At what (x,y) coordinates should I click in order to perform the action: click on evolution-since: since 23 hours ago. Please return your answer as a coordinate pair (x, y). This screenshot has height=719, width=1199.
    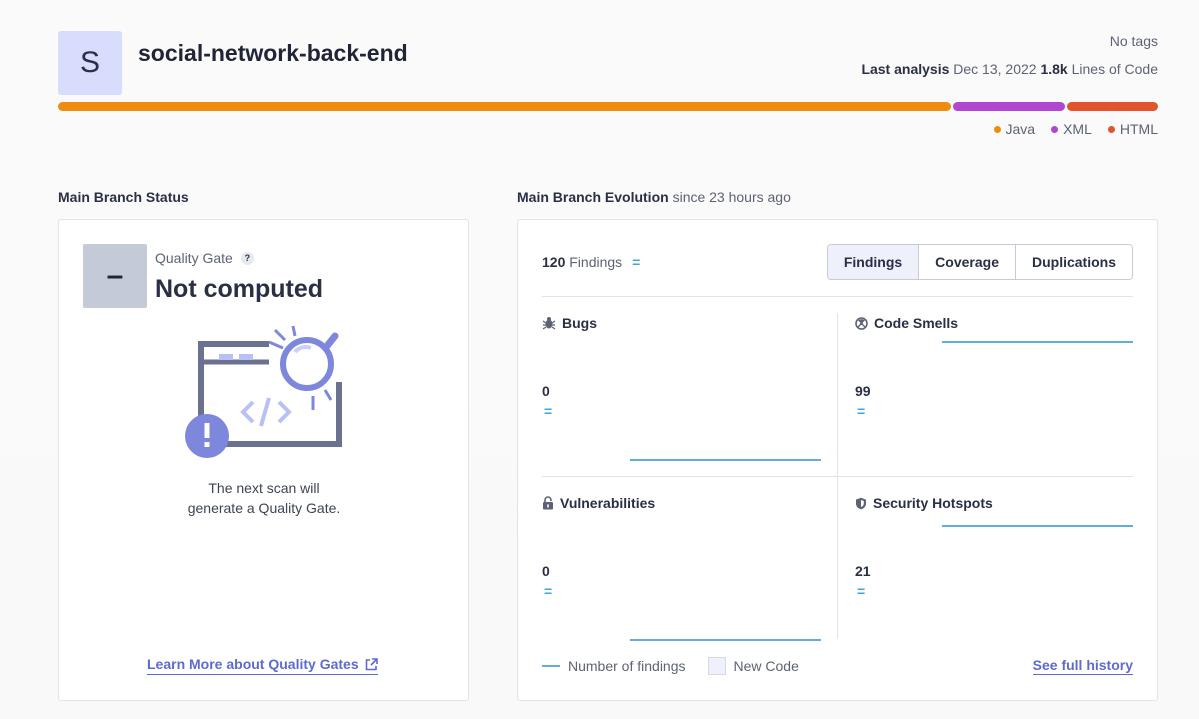
    Looking at the image, I should click on (731, 197).